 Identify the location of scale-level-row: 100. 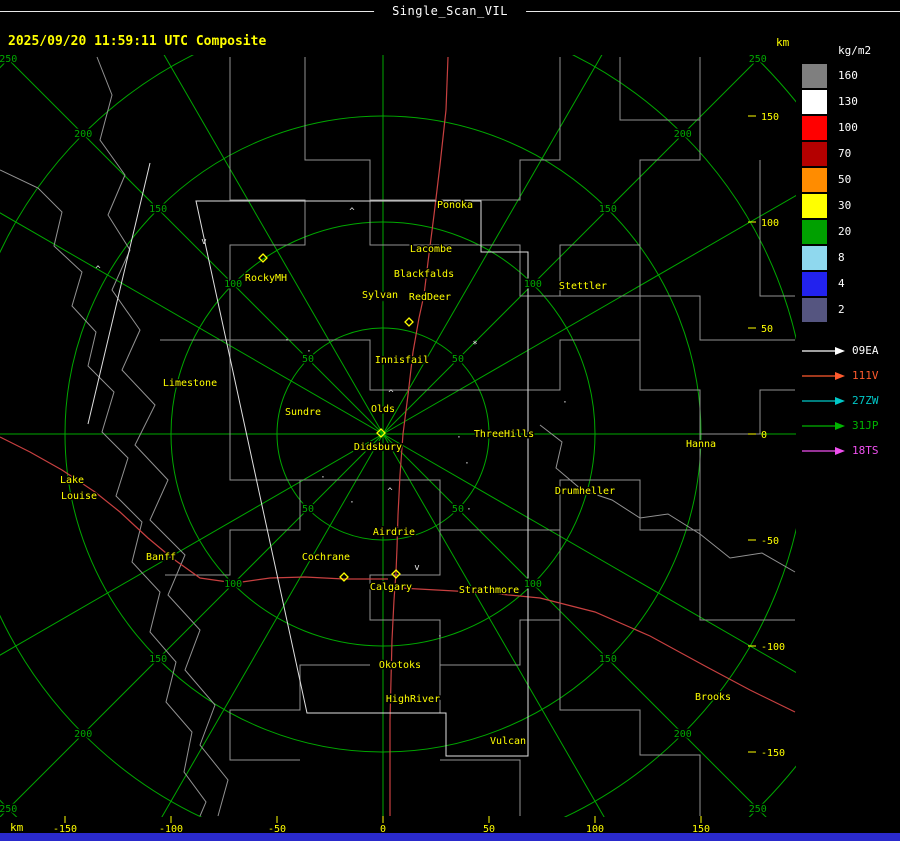
(850, 127).